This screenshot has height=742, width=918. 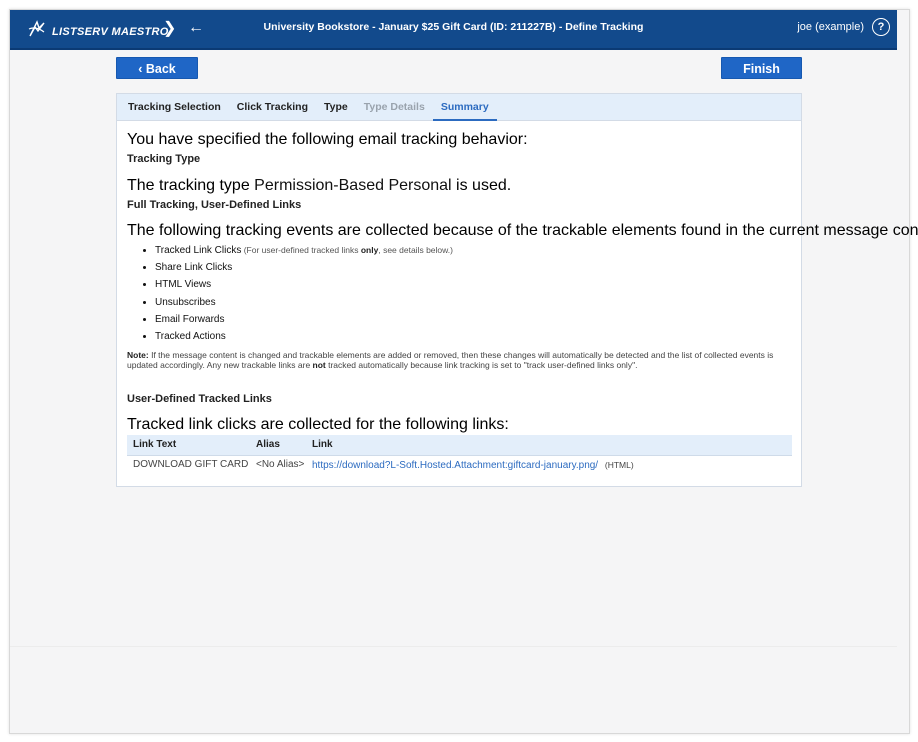 I want to click on tracking-type-value: Permission-Based Personal, so click(x=353, y=185).